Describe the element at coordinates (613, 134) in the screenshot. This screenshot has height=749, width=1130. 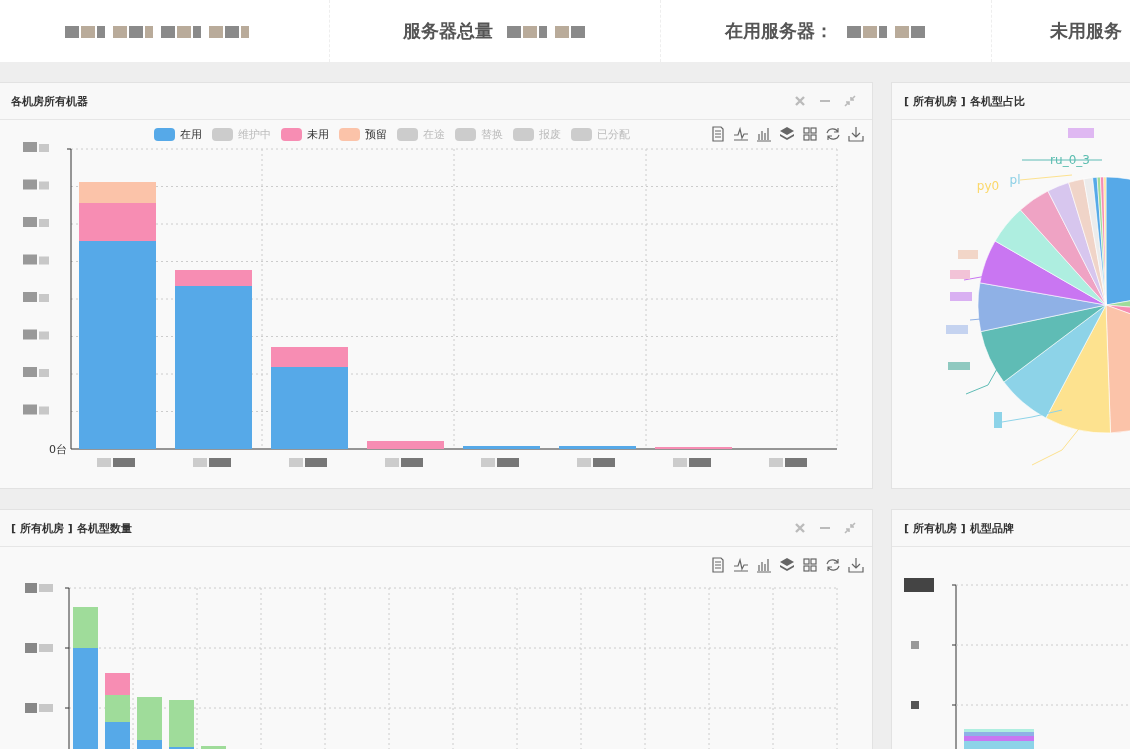
I see `legend-label: 已分配` at that location.